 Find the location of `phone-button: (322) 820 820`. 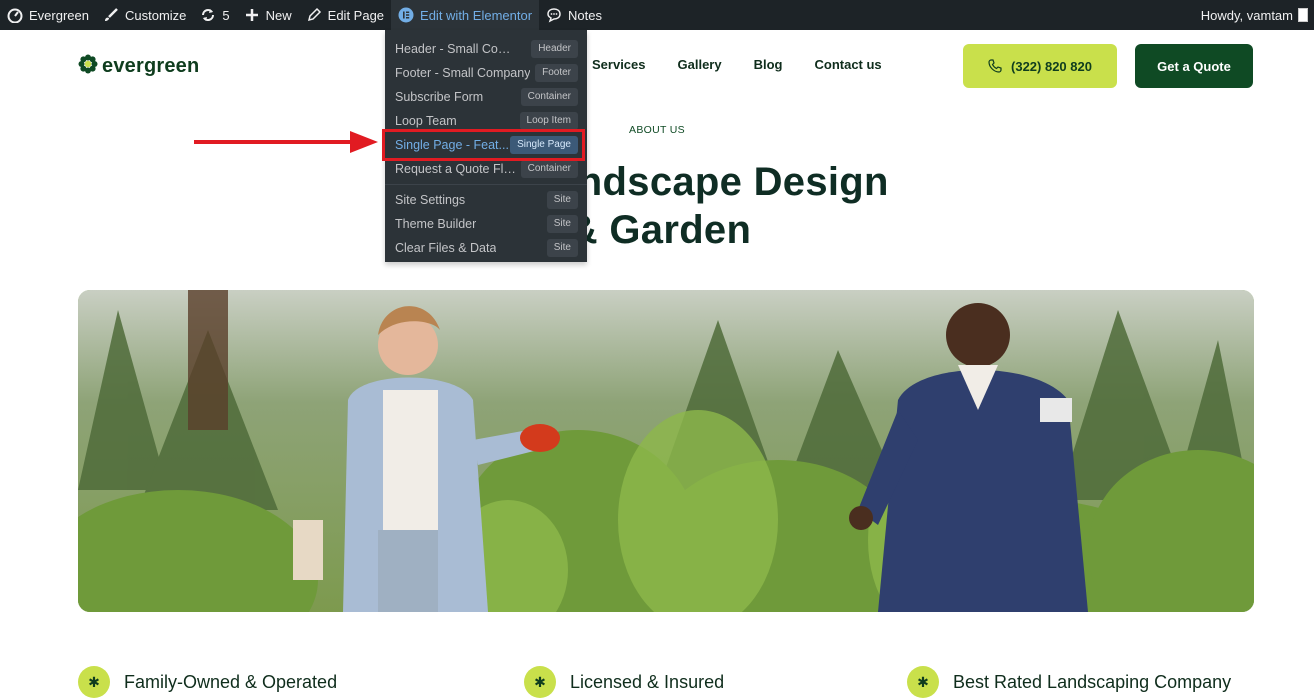

phone-button: (322) 820 820 is located at coordinates (1040, 66).